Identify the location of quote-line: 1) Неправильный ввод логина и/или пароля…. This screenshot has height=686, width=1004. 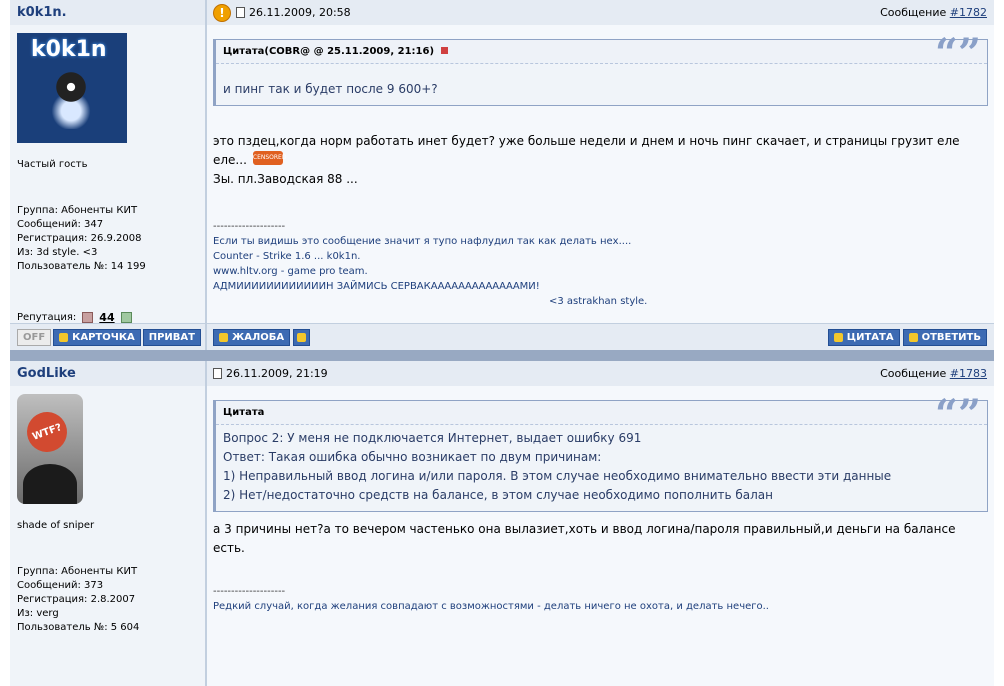
(557, 476).